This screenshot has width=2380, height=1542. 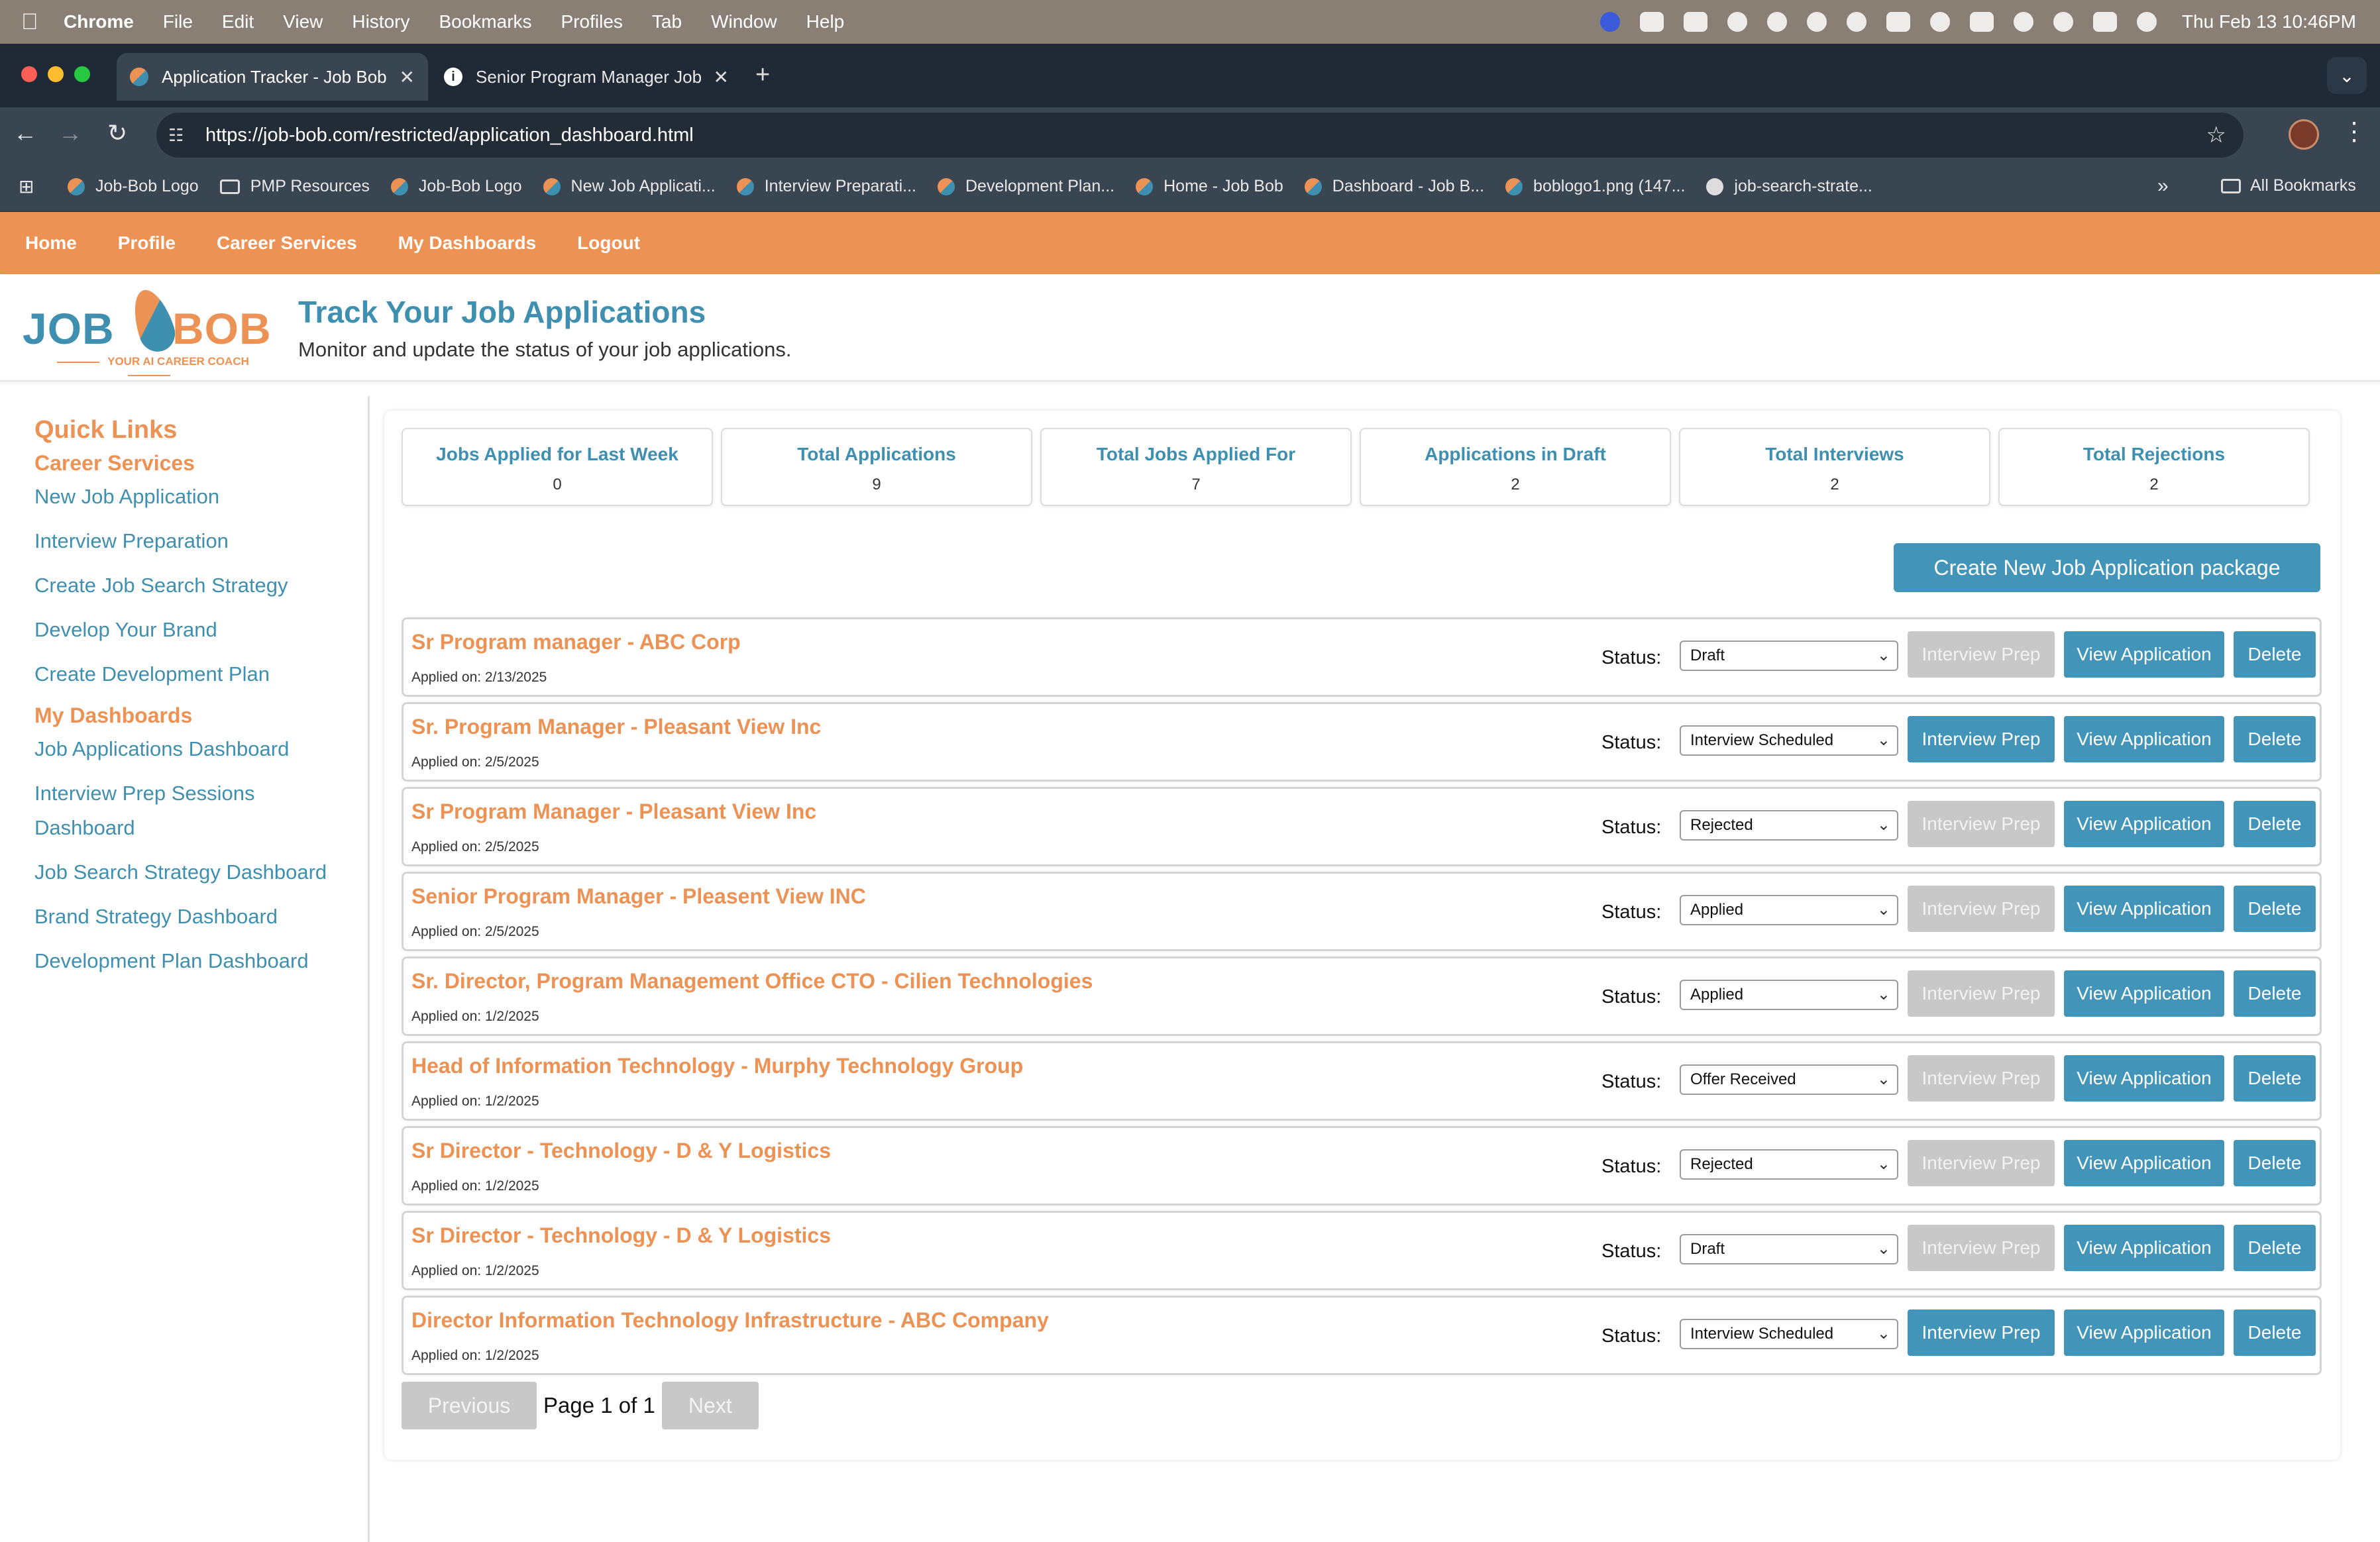 What do you see at coordinates (608, 243) in the screenshot?
I see `nav-logout: Logout` at bounding box center [608, 243].